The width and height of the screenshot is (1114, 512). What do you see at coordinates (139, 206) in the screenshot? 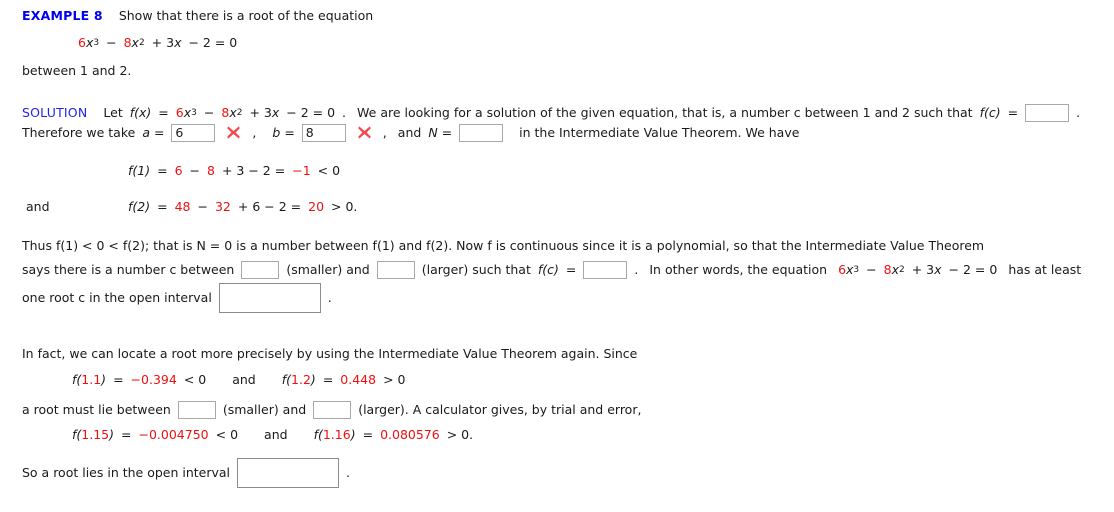
I see `f2-function: f(2)` at bounding box center [139, 206].